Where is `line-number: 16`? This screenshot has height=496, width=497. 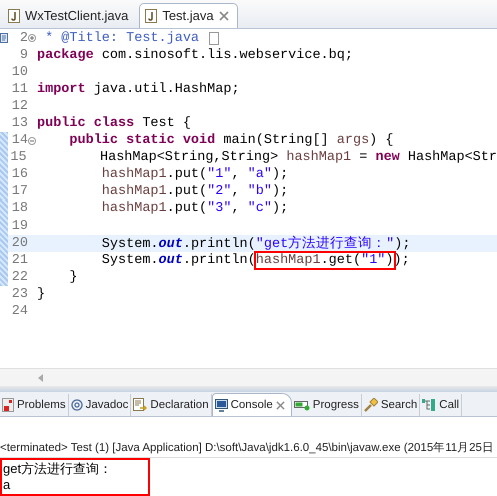
line-number: 16 is located at coordinates (19, 174).